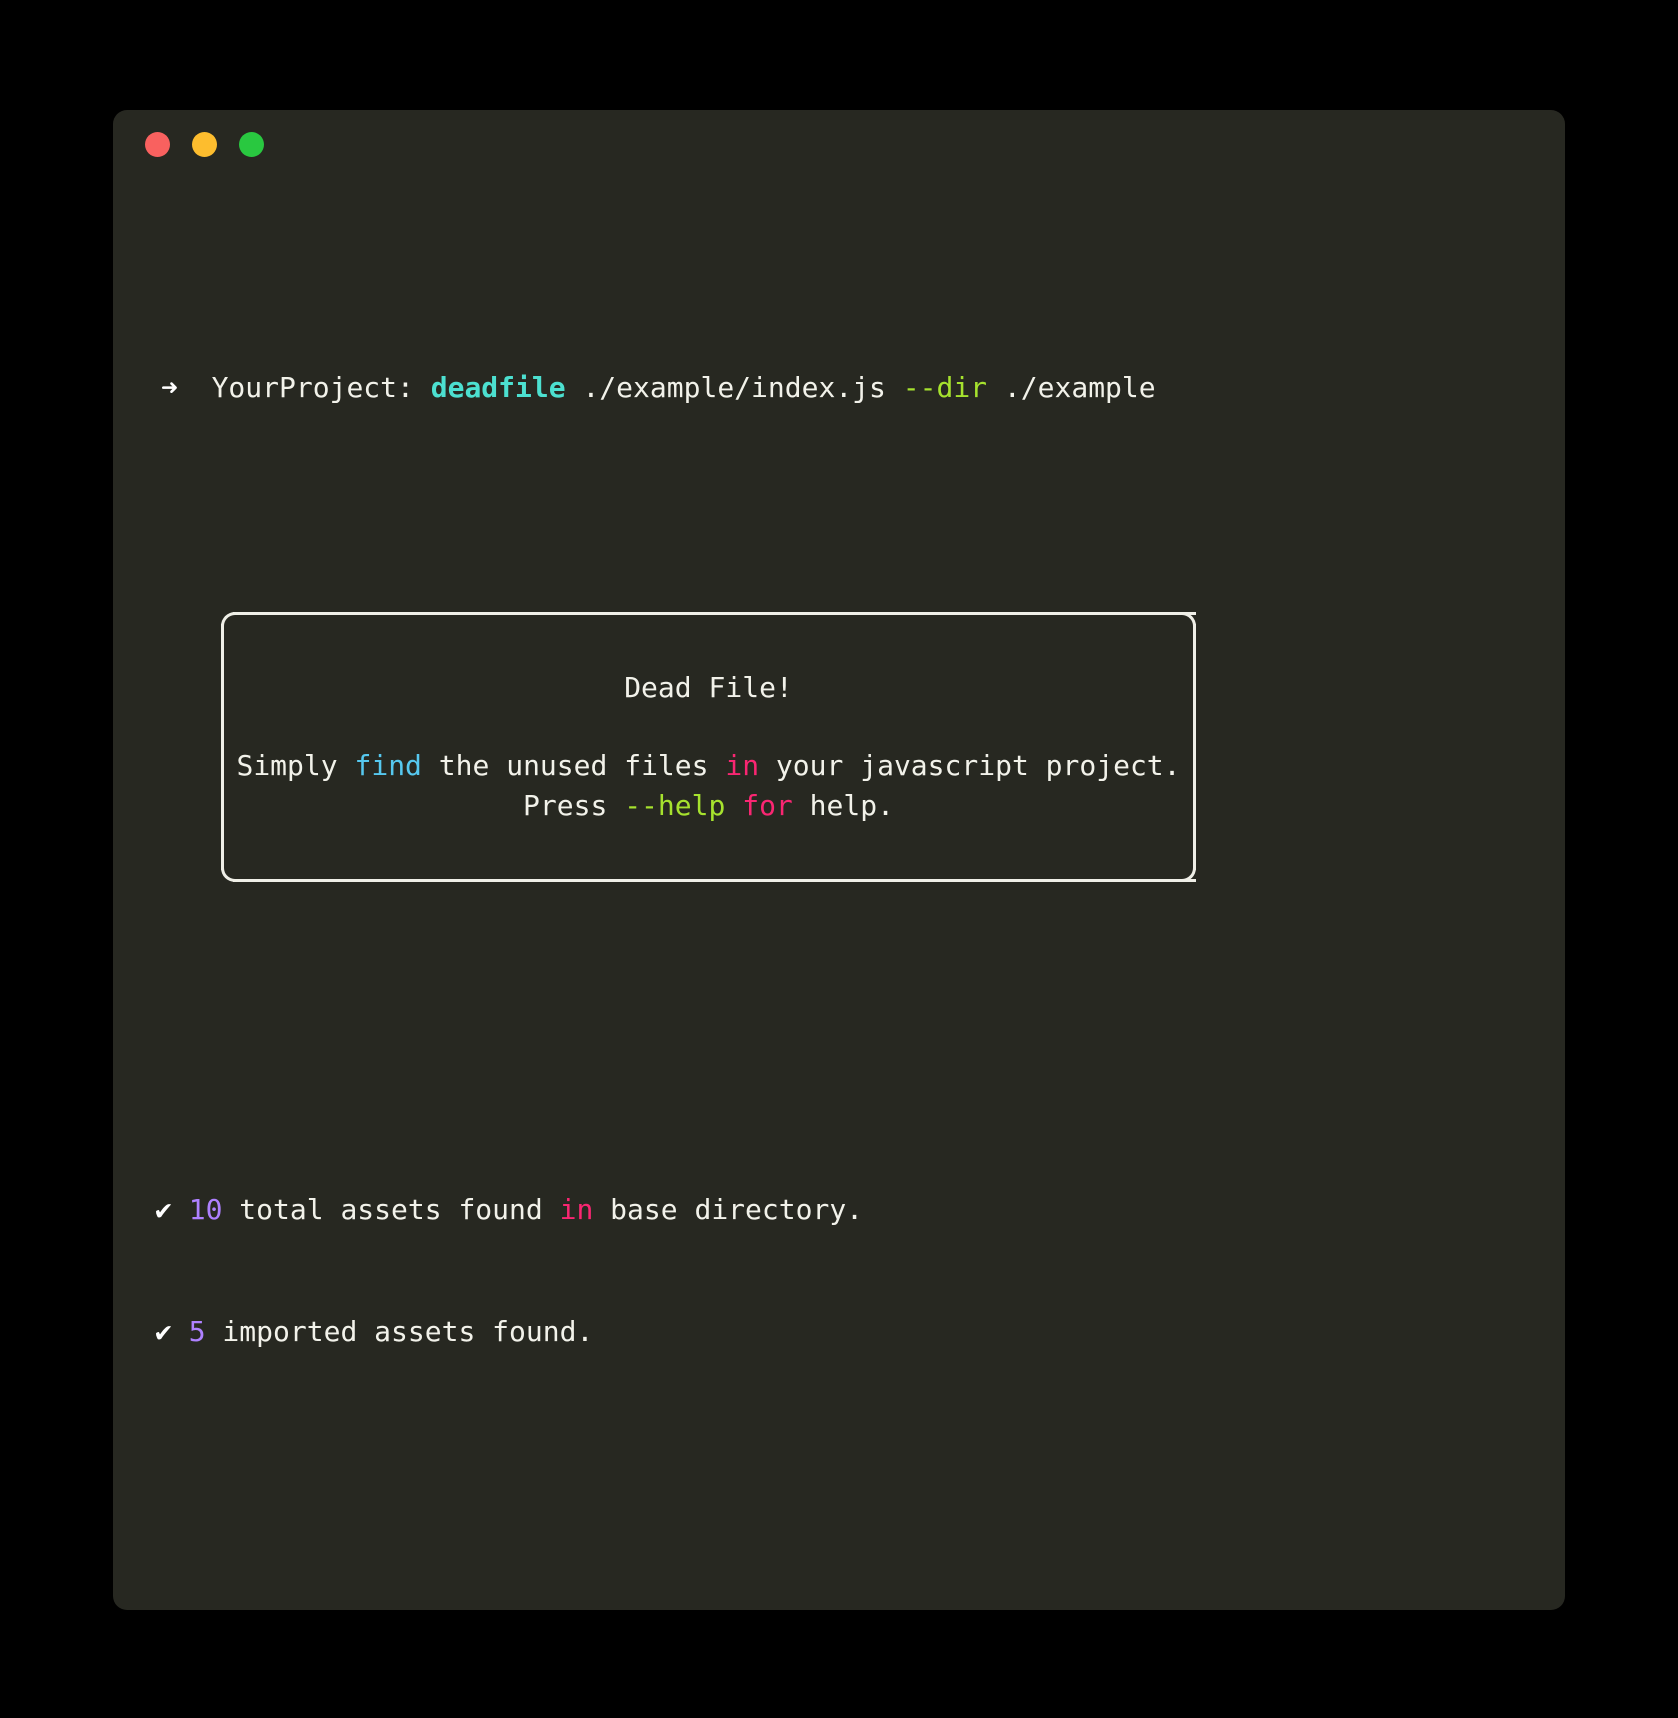 The height and width of the screenshot is (1718, 1678). What do you see at coordinates (399, 1331) in the screenshot?
I see `status-imported-text: imported assets found.` at bounding box center [399, 1331].